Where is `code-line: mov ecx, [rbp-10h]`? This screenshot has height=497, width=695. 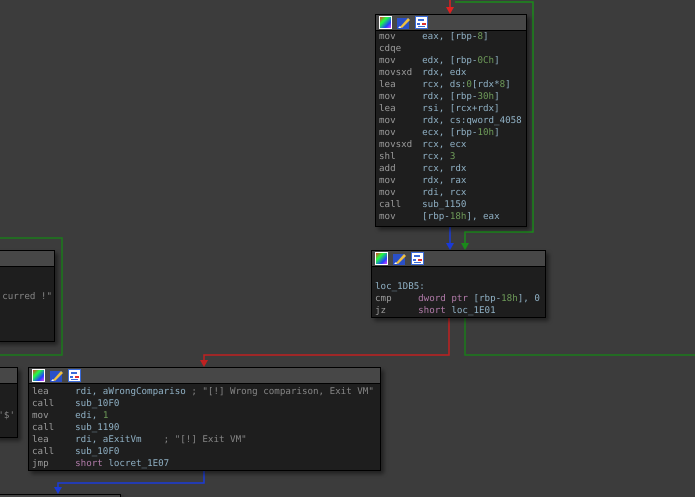 code-line: mov ecx, [rbp-10h] is located at coordinates (440, 133).